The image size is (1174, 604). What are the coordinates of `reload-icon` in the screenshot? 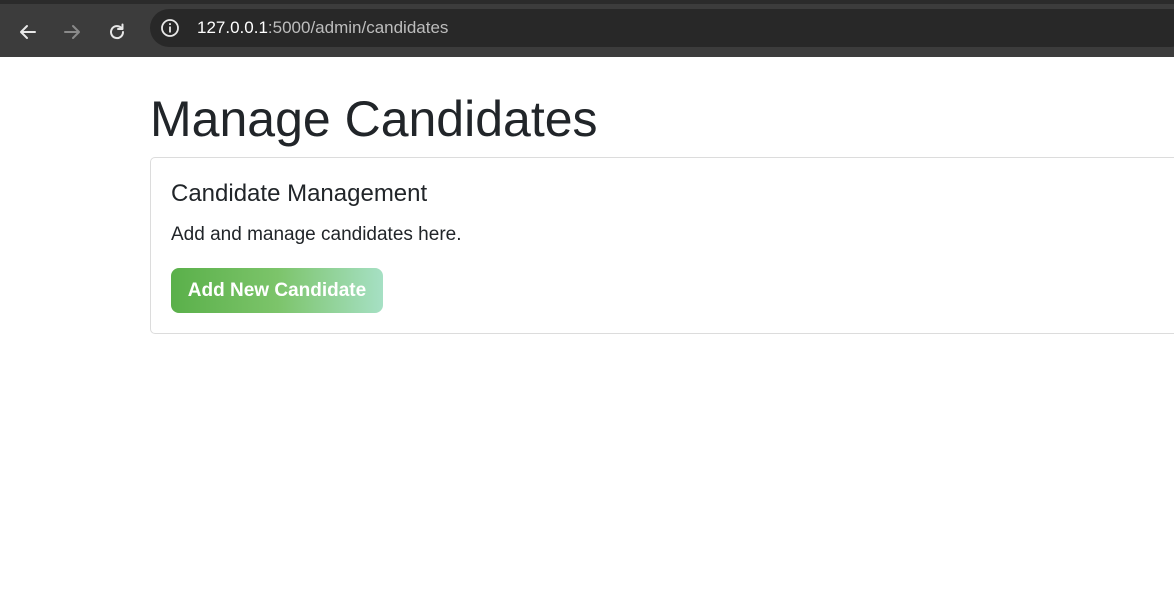 It's located at (117, 32).